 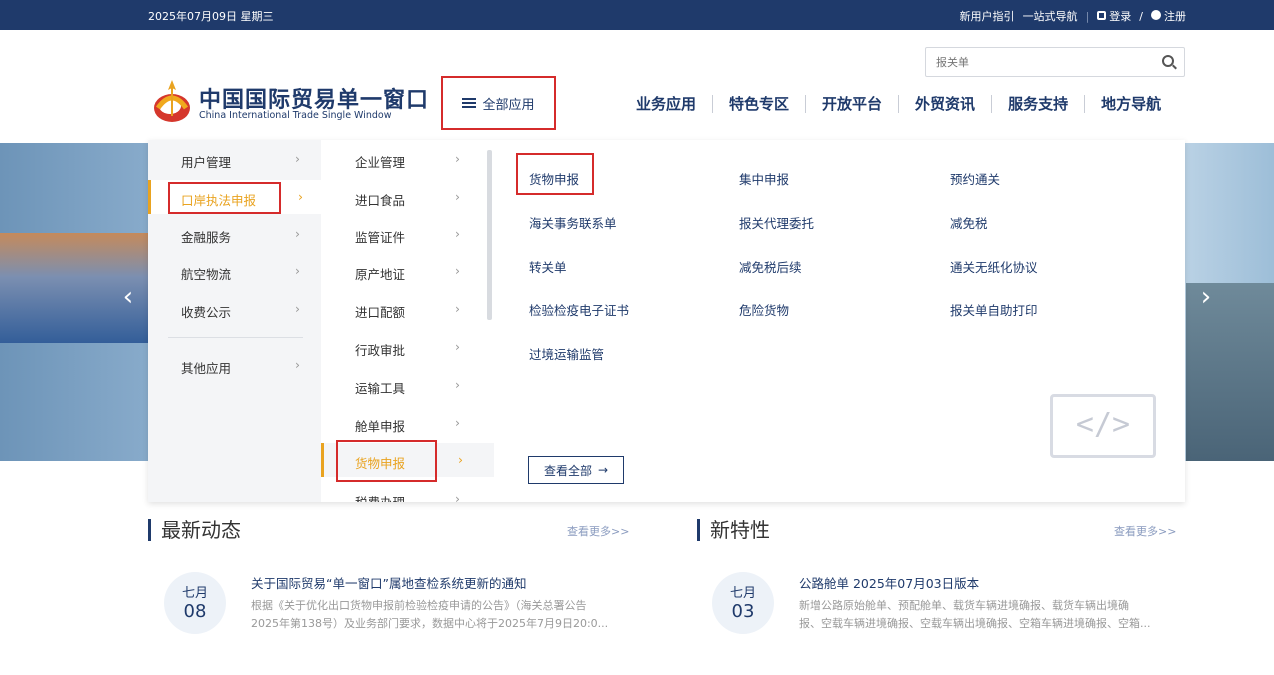 I want to click on nav-local: 地方导航, so click(x=1123, y=104).